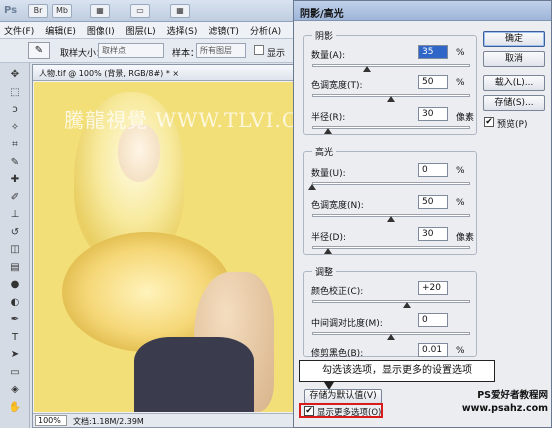 The image size is (552, 428). I want to click on bridge-button: Br, so click(38, 11).